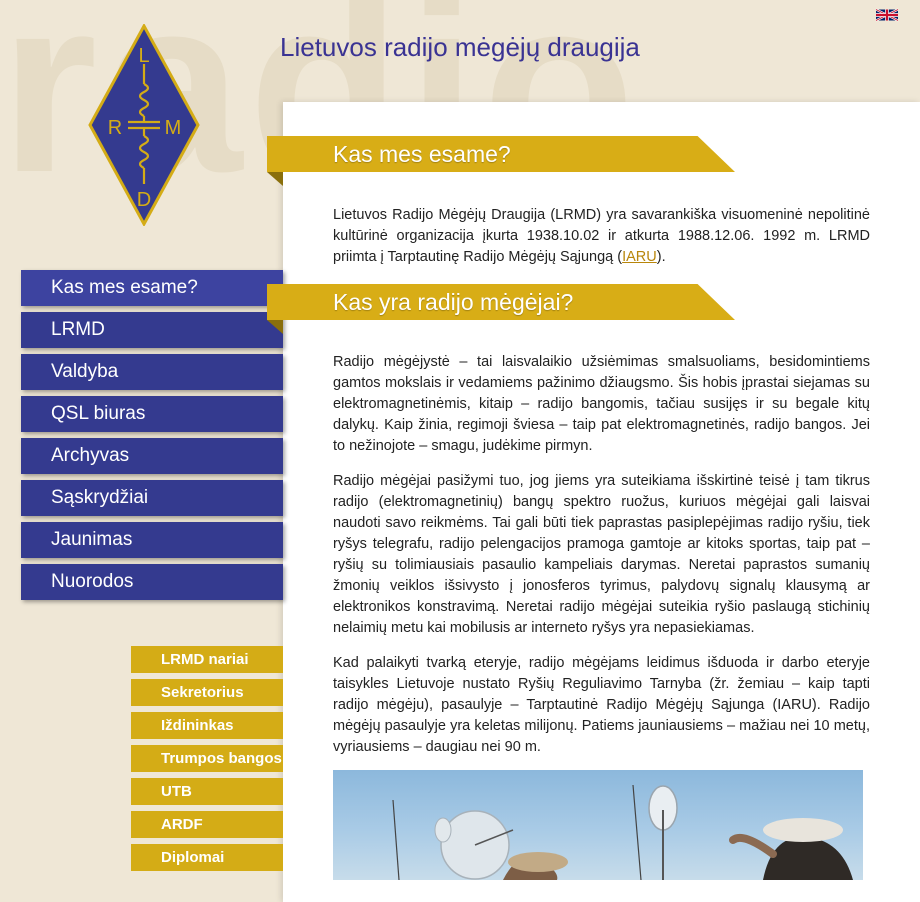 The height and width of the screenshot is (902, 920). Describe the element at coordinates (152, 498) in the screenshot. I see `nav-item-saskrydziai: Sąskrydžiai` at that location.